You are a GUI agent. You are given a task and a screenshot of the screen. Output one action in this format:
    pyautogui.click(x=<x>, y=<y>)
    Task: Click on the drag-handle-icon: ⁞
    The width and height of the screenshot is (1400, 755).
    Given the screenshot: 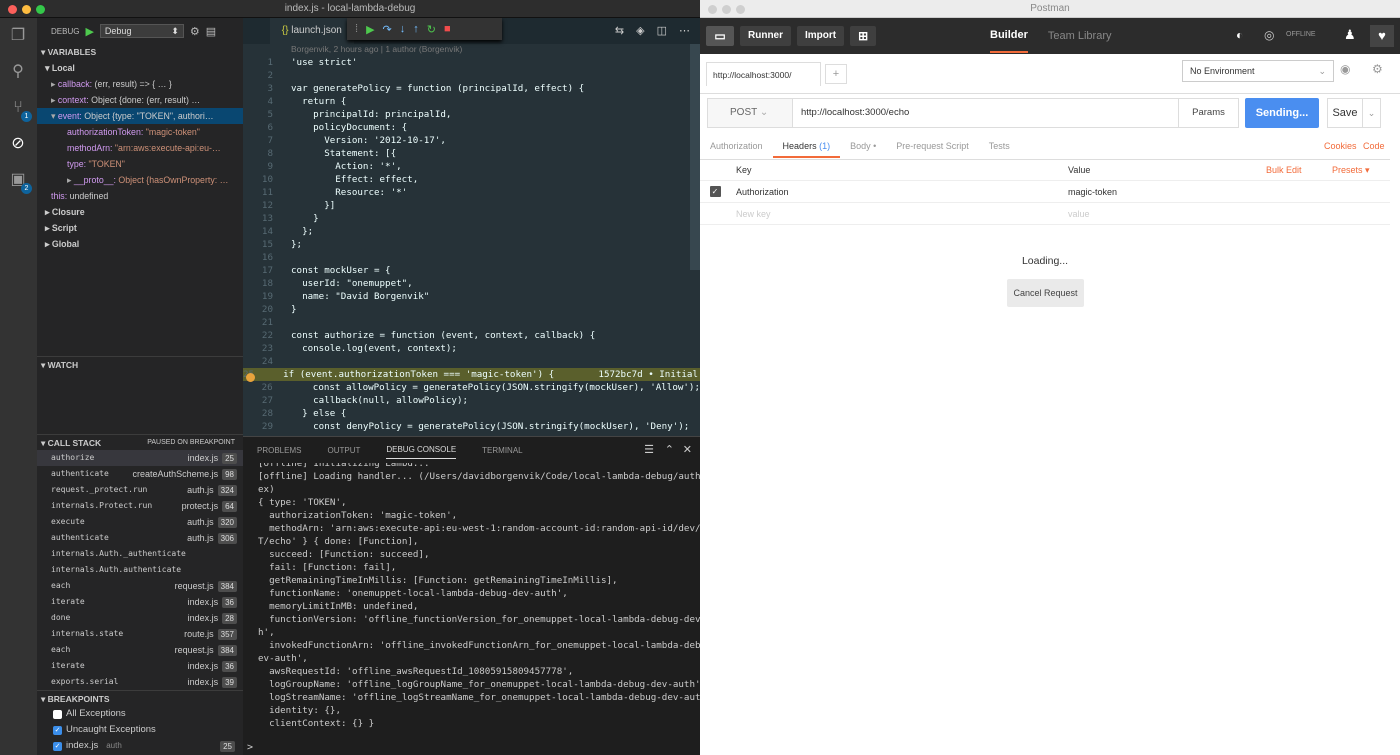 What is the action you would take?
    pyautogui.click(x=356, y=29)
    